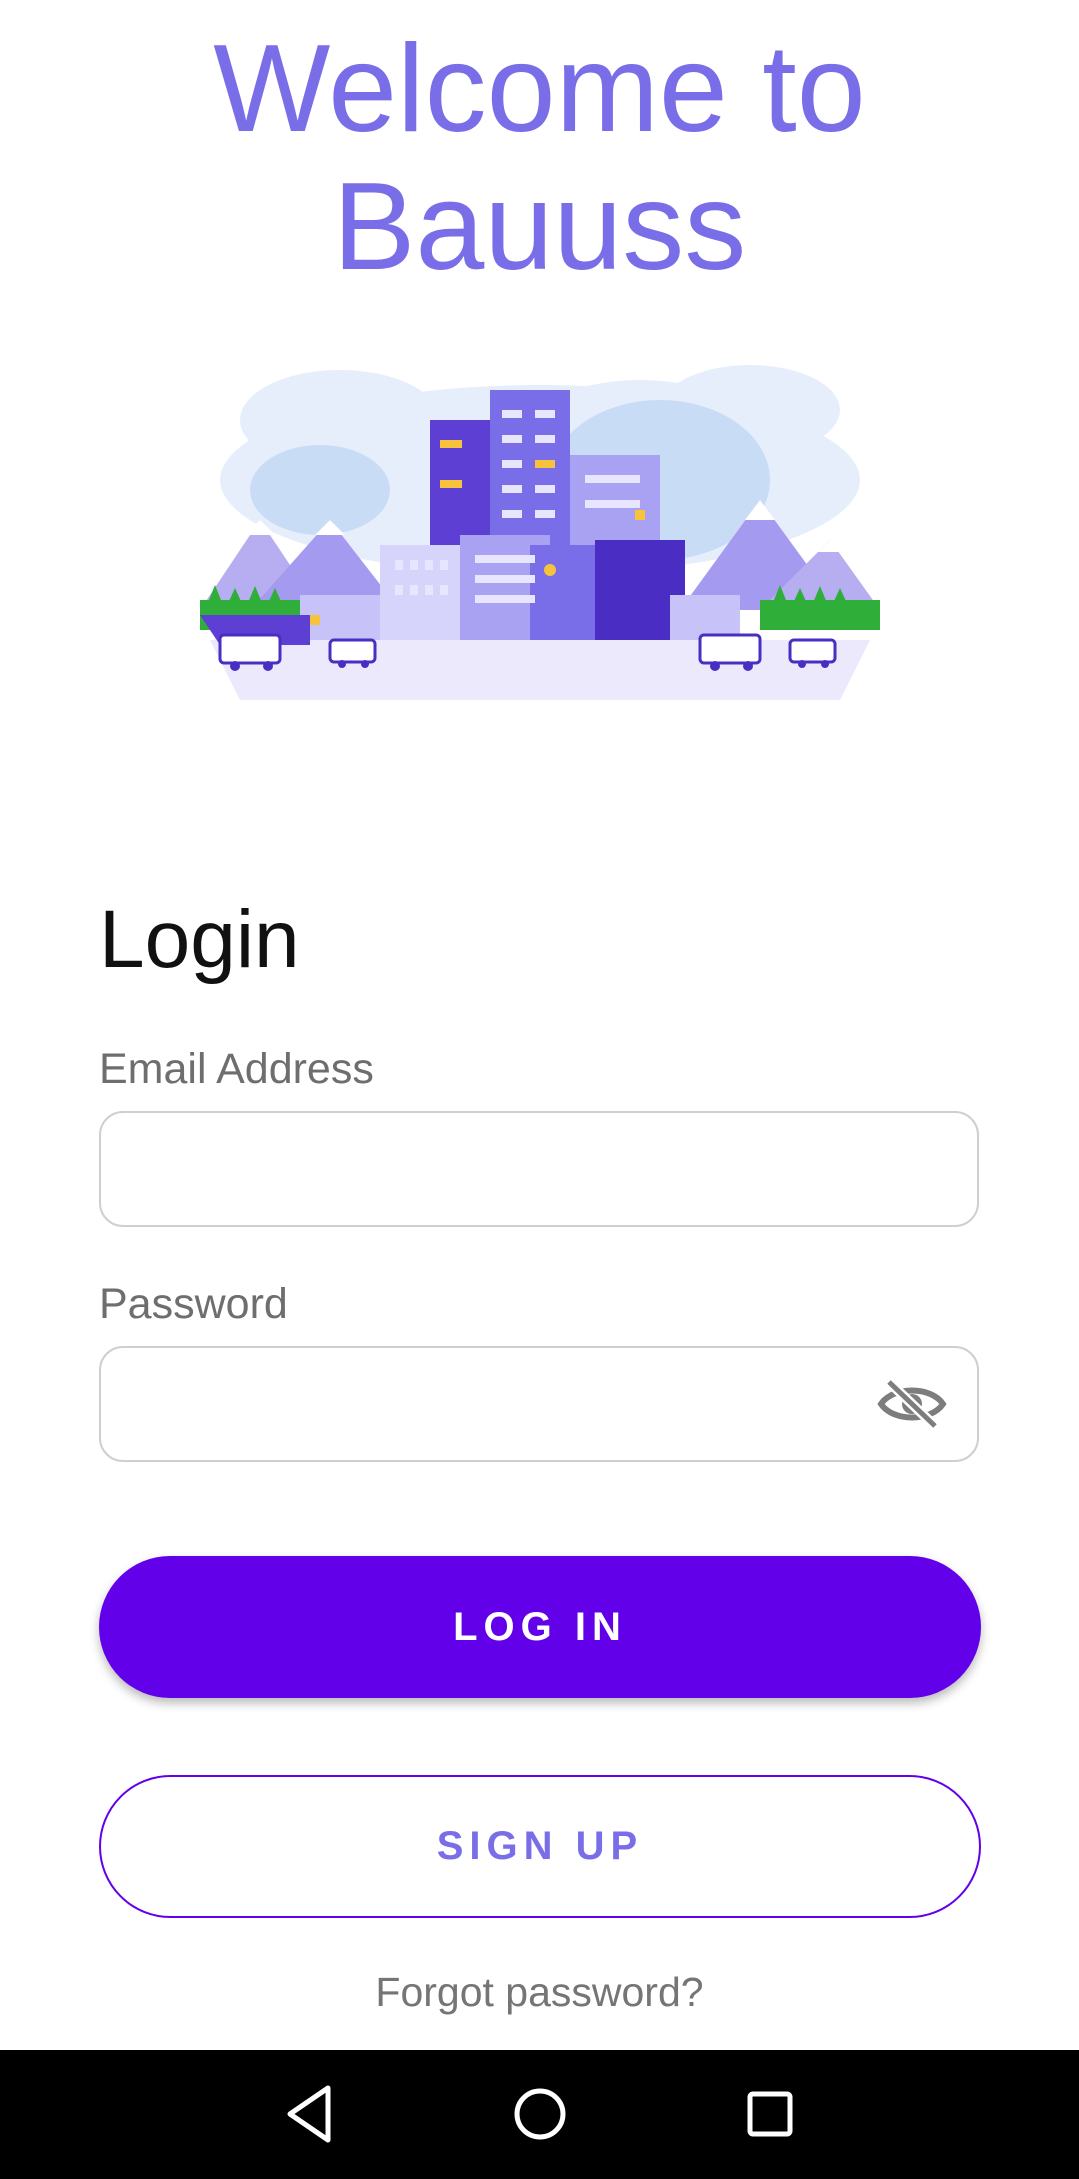  What do you see at coordinates (193, 1304) in the screenshot?
I see `password-label: Password` at bounding box center [193, 1304].